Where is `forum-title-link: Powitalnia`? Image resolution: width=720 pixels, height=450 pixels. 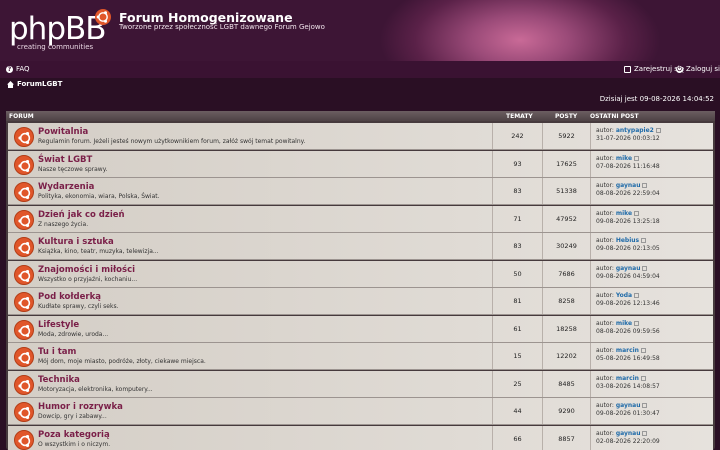
forum-title-link: Powitalnia is located at coordinates (63, 132).